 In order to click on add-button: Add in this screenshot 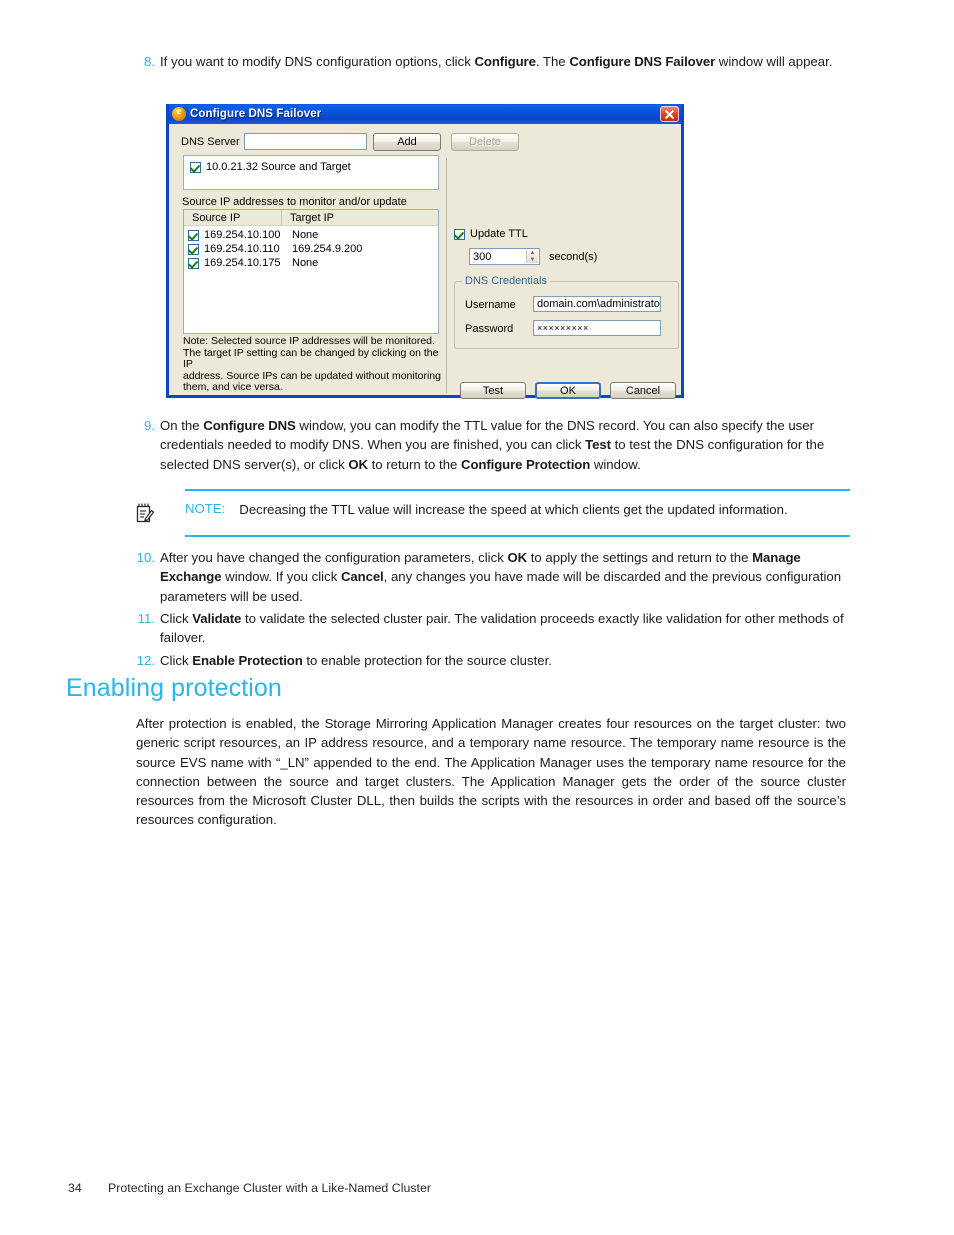, I will do `click(407, 142)`.